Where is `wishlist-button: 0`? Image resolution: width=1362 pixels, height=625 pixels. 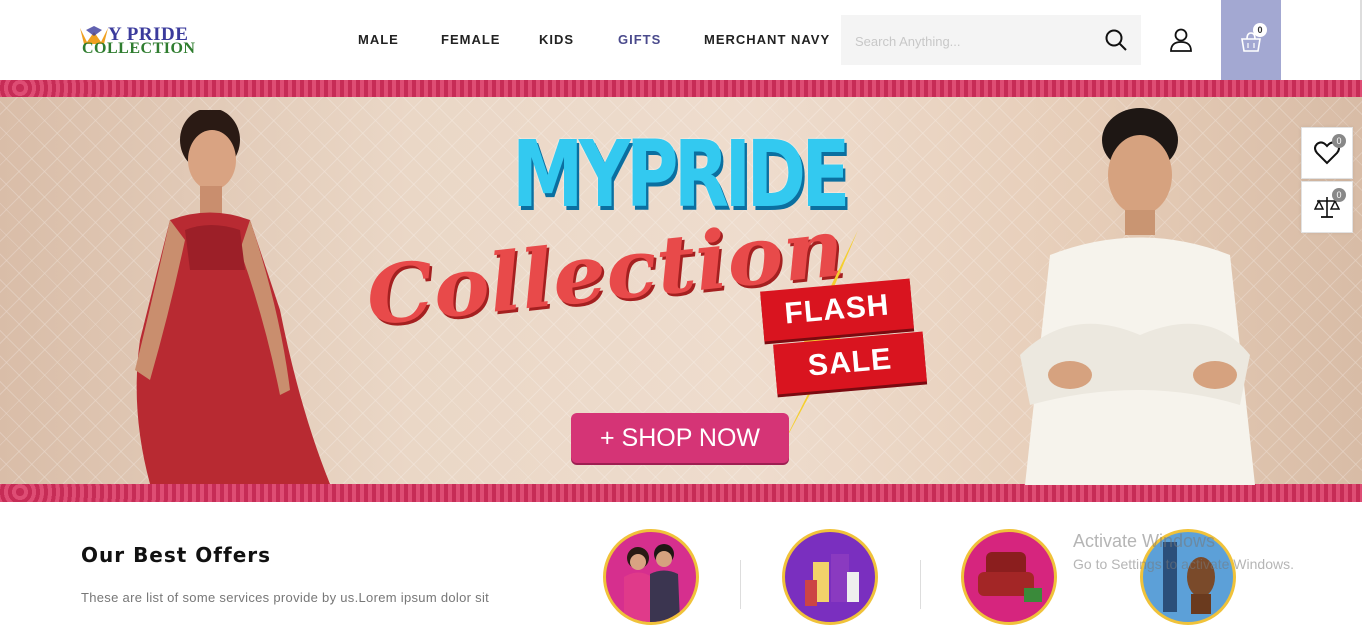 wishlist-button: 0 is located at coordinates (1327, 153).